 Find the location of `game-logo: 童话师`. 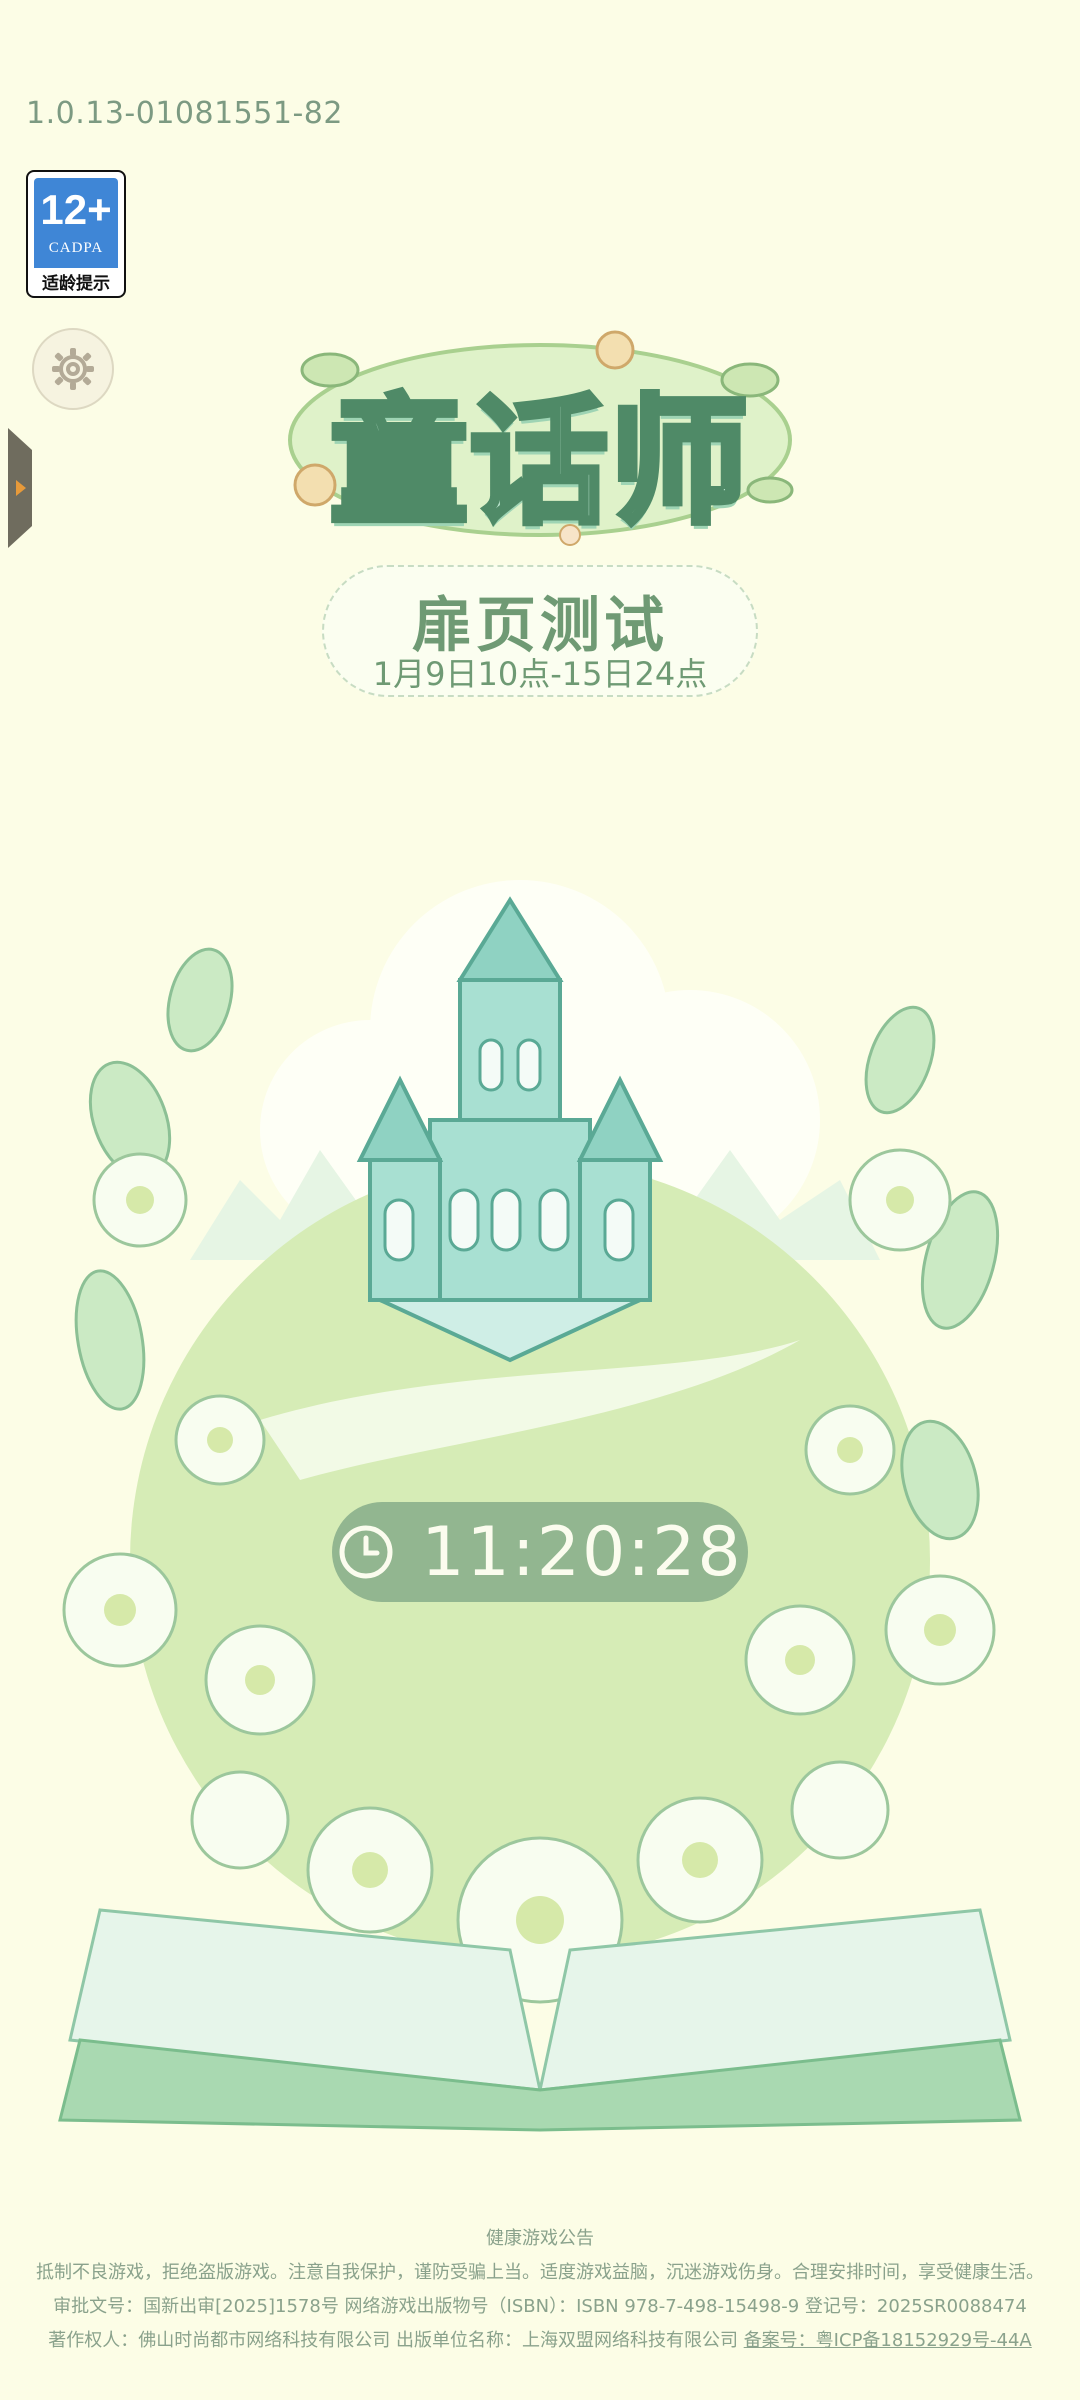

game-logo: 童话师 is located at coordinates (540, 435).